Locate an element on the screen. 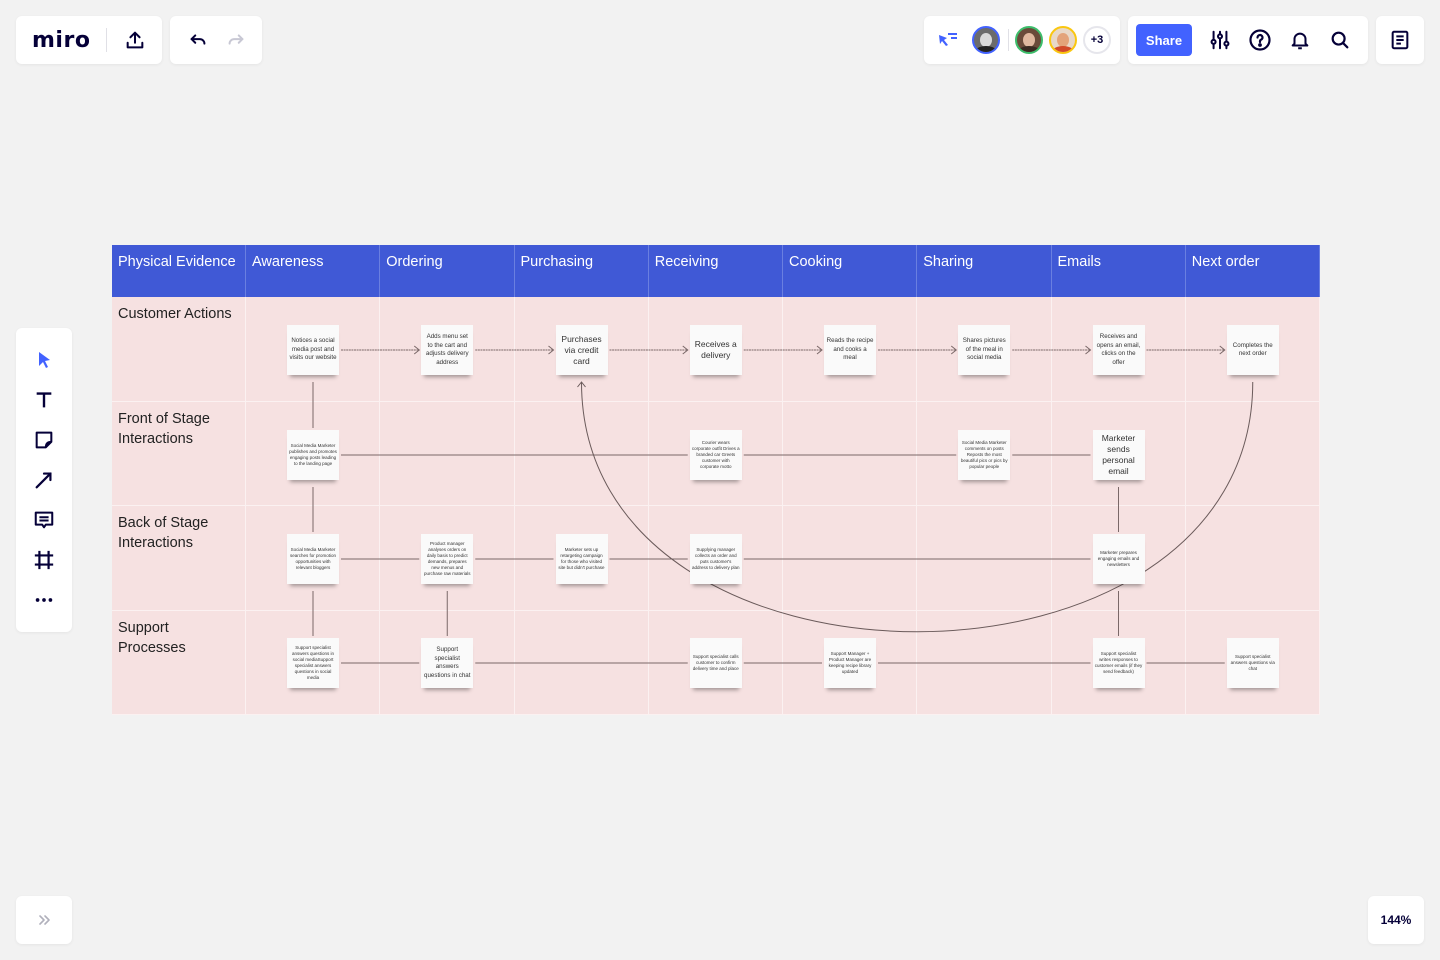  column-header: Receiving is located at coordinates (715, 271).